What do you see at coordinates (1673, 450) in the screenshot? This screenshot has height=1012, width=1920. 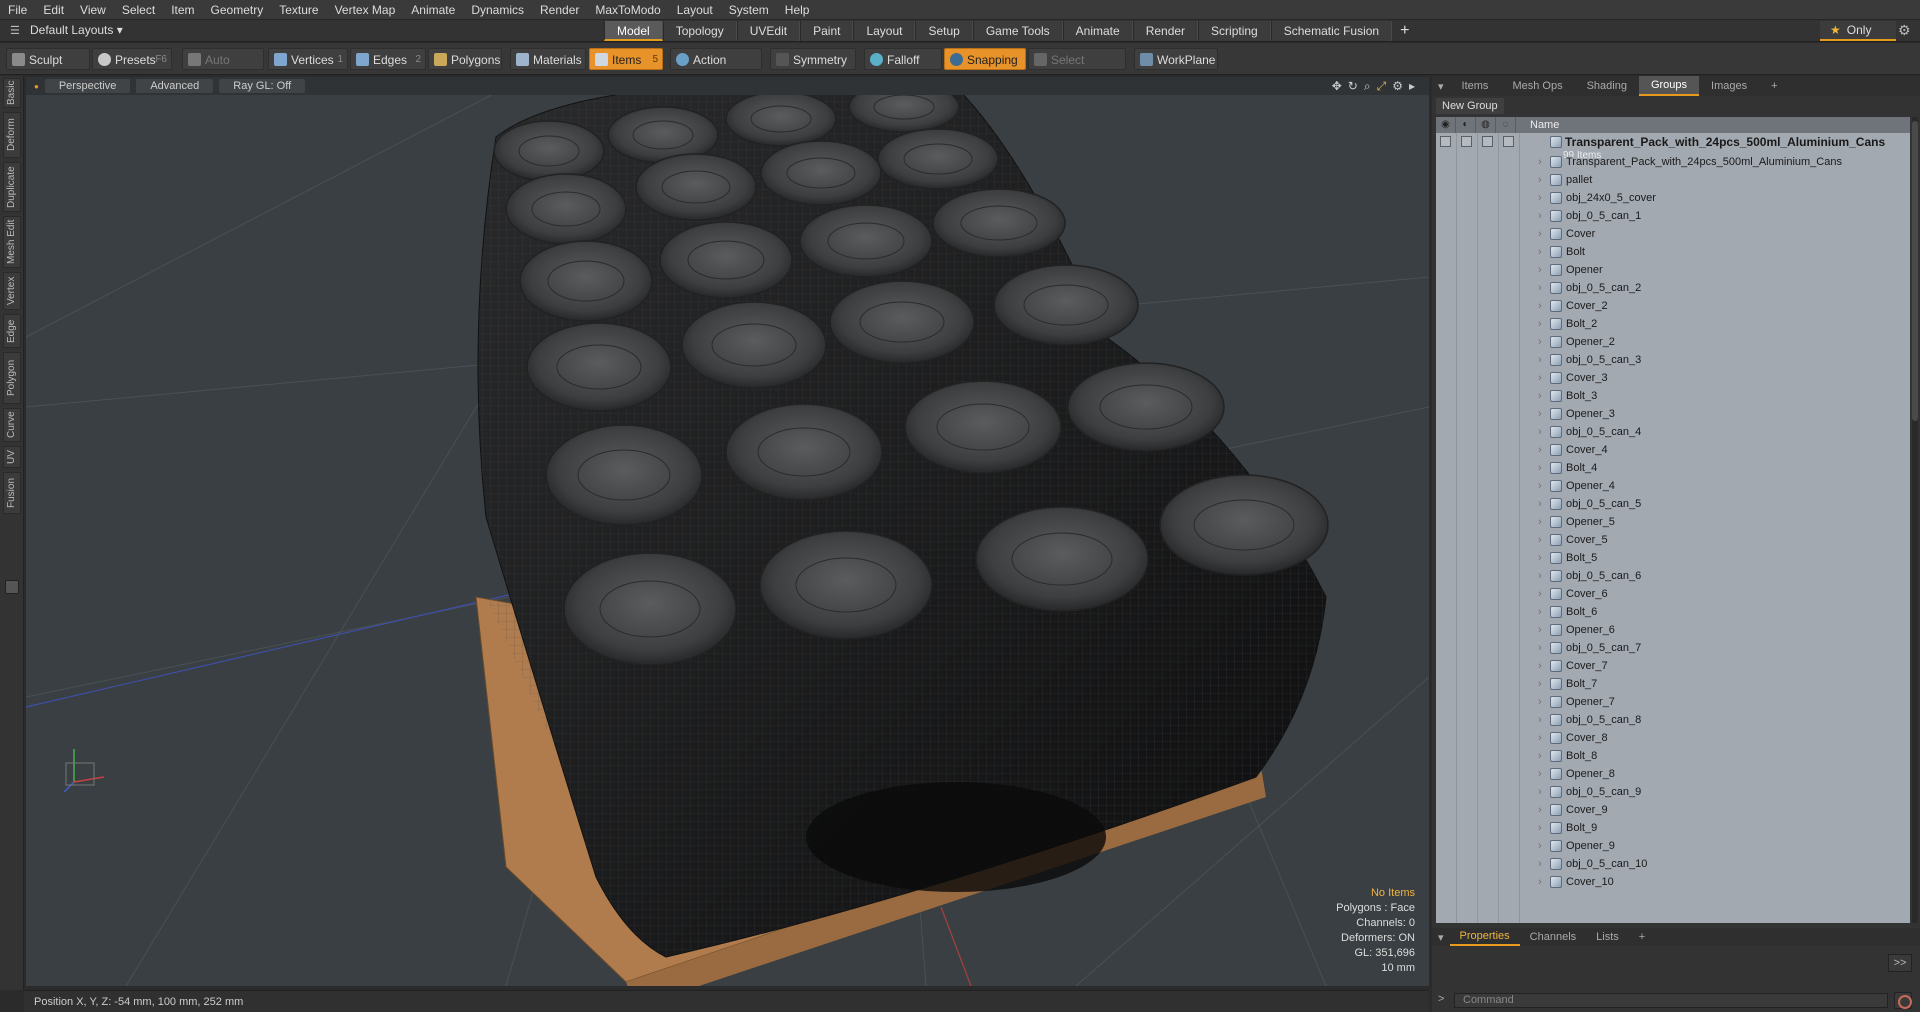 I see `list-item: › Cover_4` at bounding box center [1673, 450].